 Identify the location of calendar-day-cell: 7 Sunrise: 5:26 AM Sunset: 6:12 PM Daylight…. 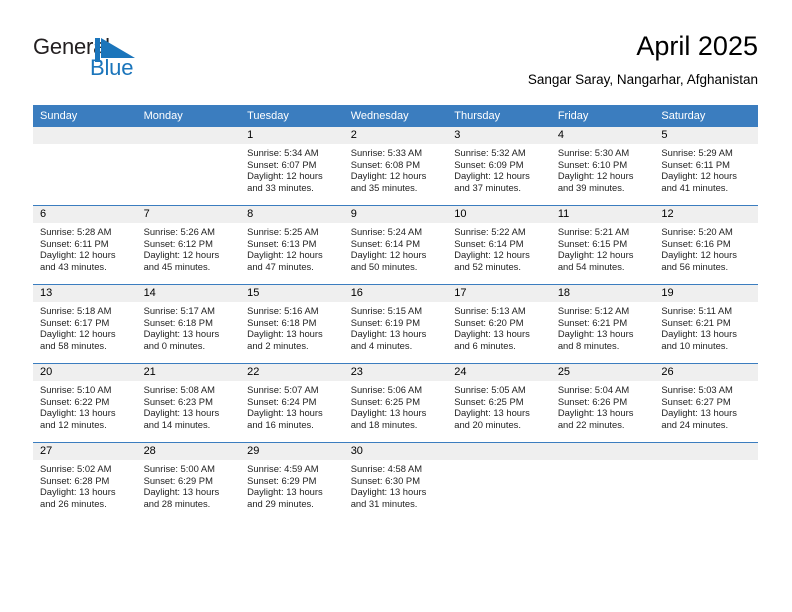
(188, 245).